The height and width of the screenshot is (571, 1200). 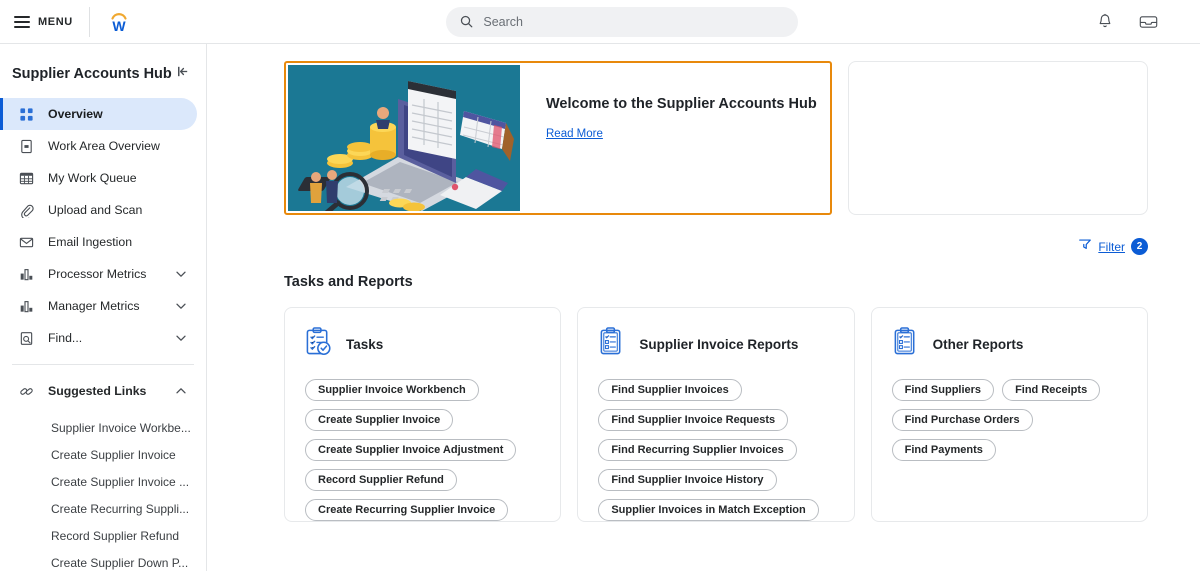 What do you see at coordinates (348, 282) in the screenshot?
I see `section-title: Tasks and Reports` at bounding box center [348, 282].